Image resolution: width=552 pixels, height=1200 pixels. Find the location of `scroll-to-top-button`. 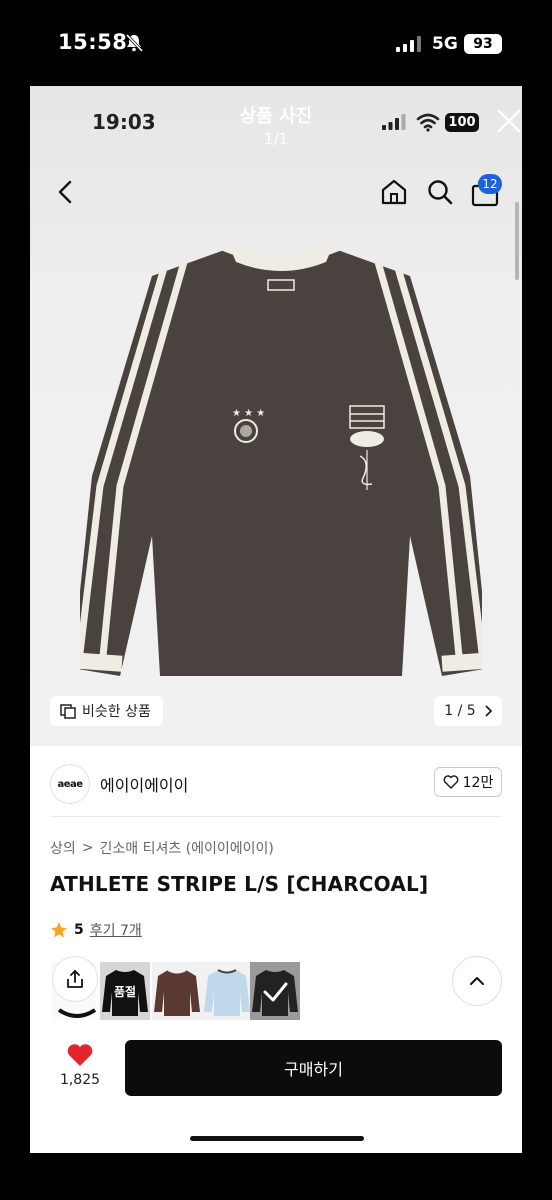

scroll-to-top-button is located at coordinates (477, 981).